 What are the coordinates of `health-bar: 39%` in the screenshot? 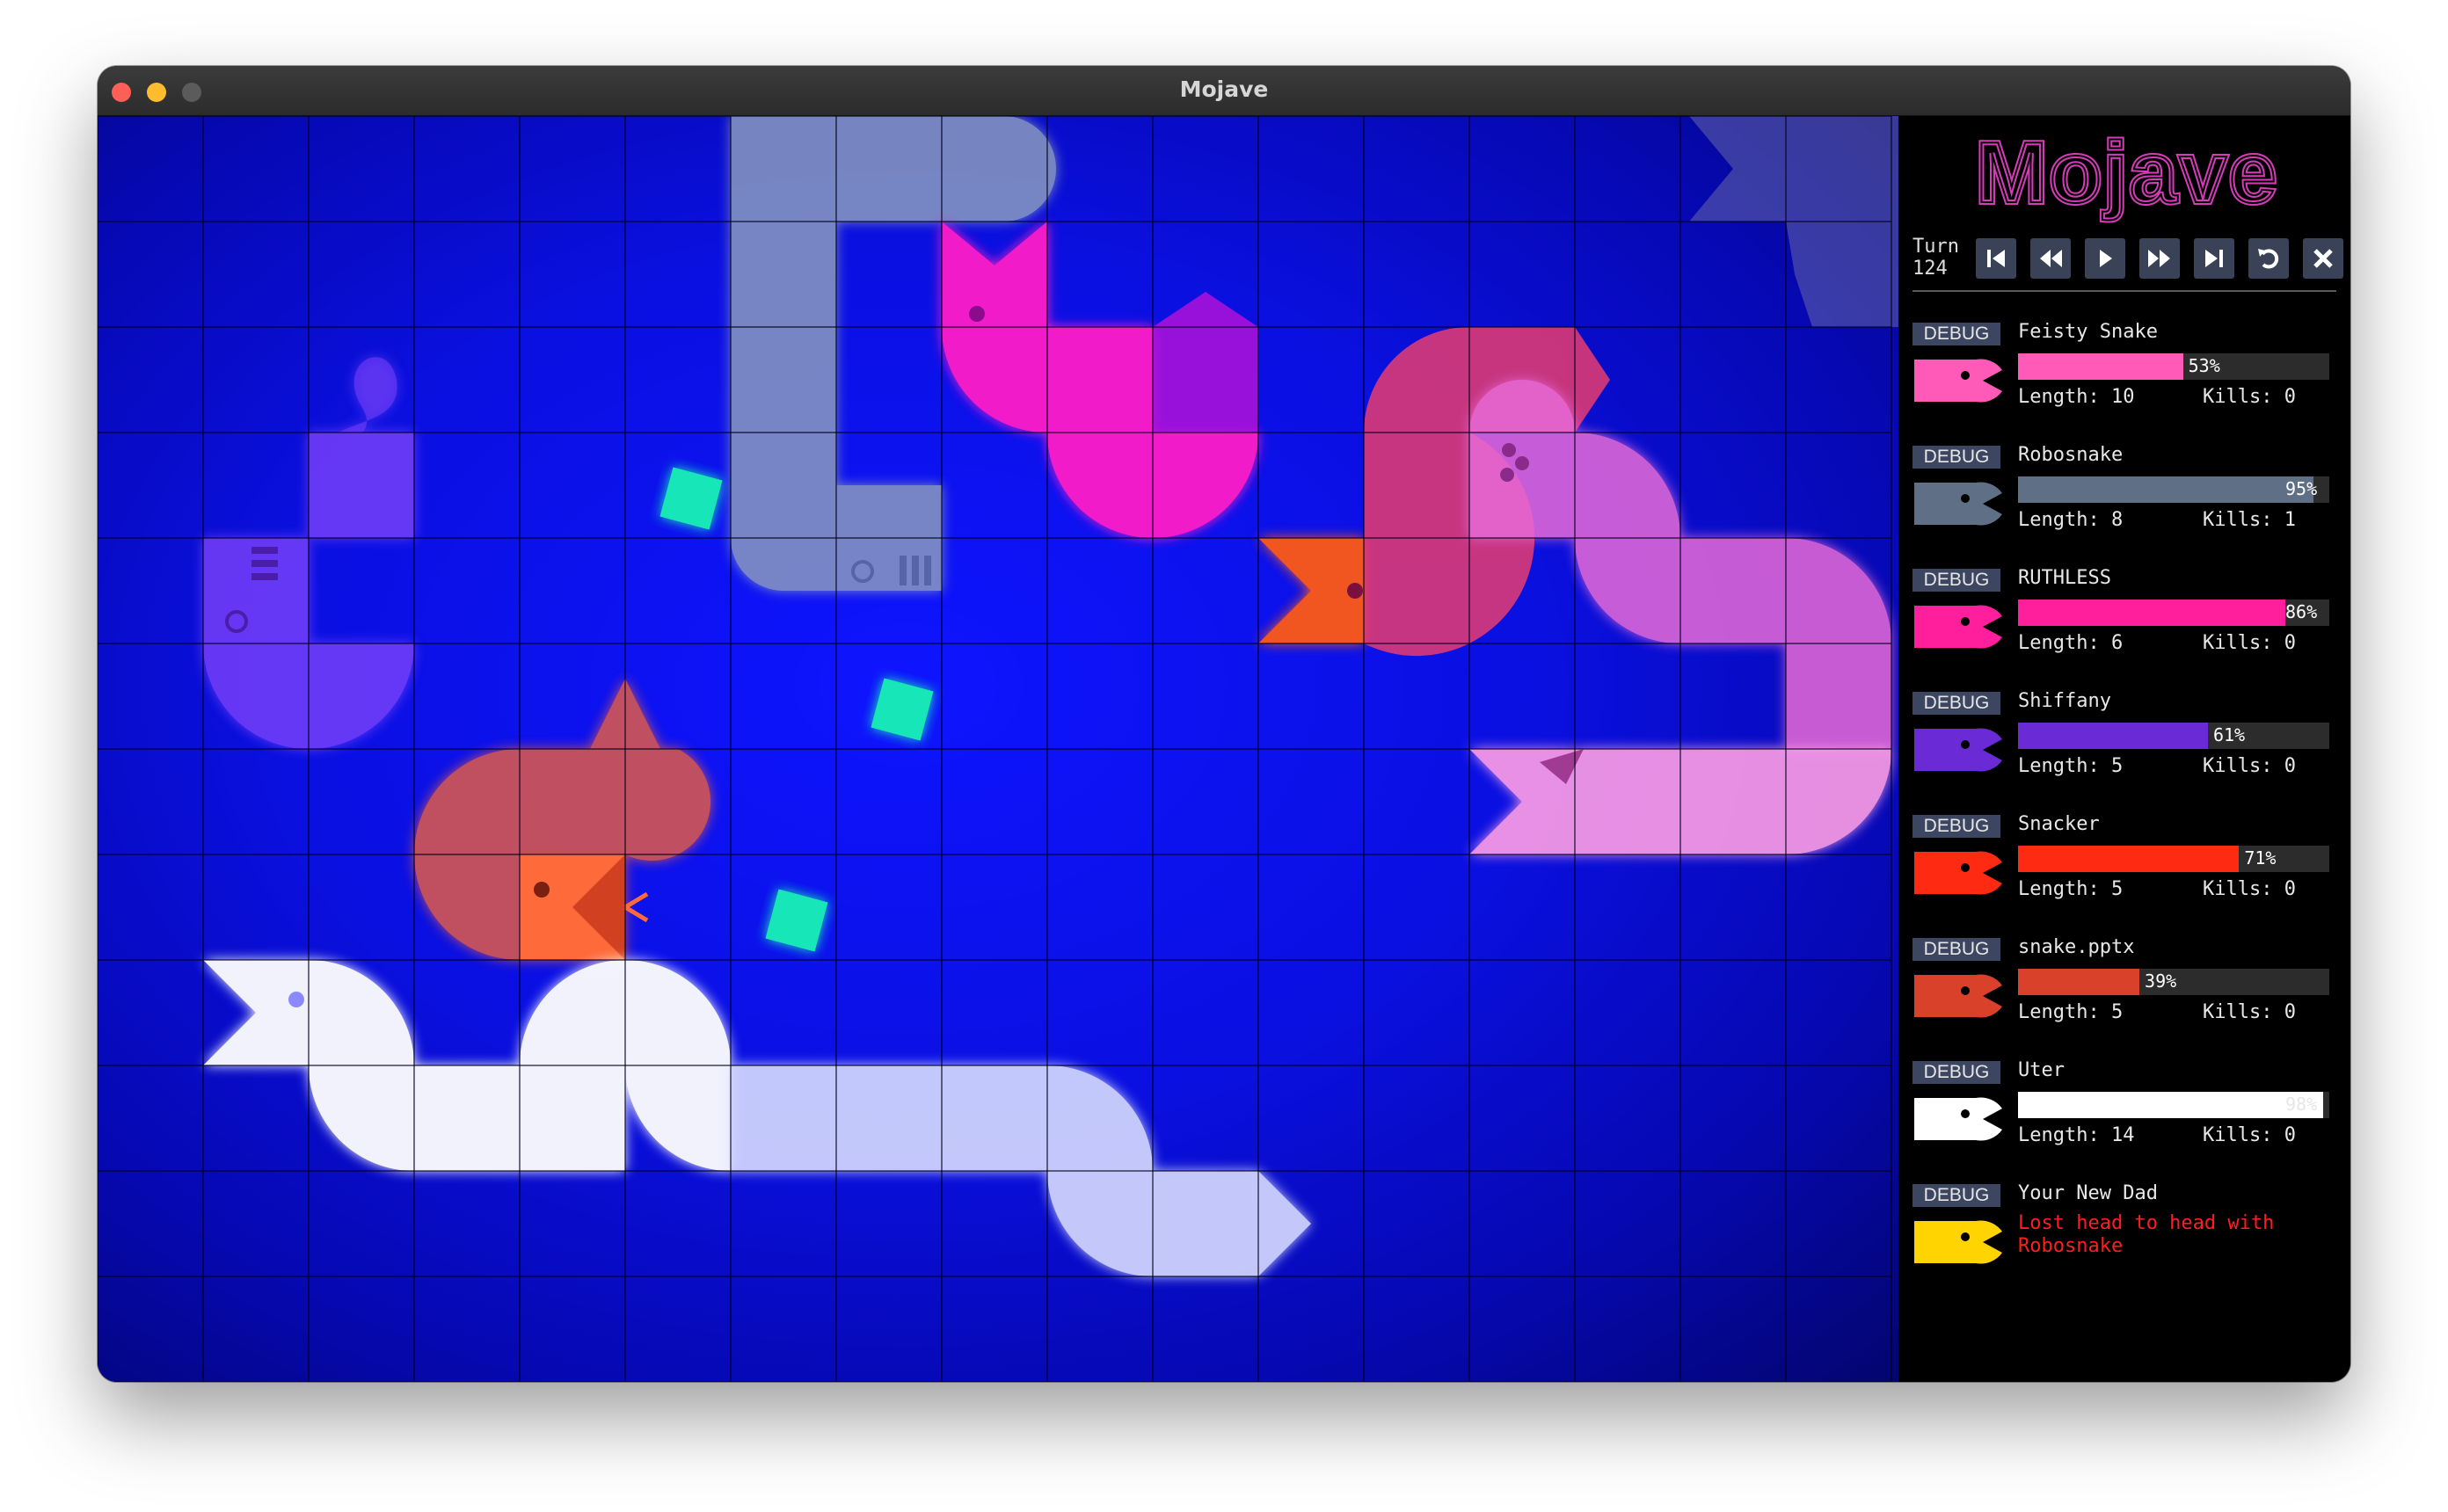 It's located at (2173, 982).